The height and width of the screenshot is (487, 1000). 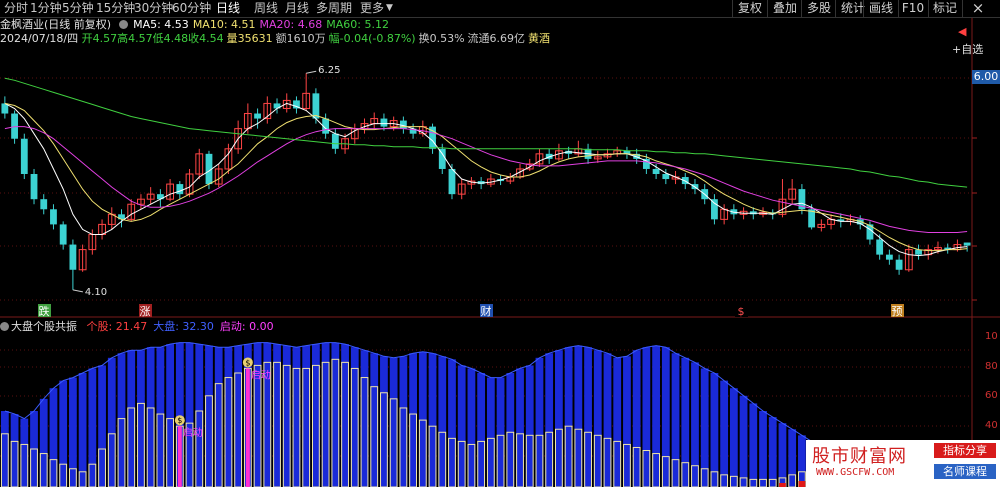 I want to click on period-tab-5: 60分钟, so click(x=191, y=8).